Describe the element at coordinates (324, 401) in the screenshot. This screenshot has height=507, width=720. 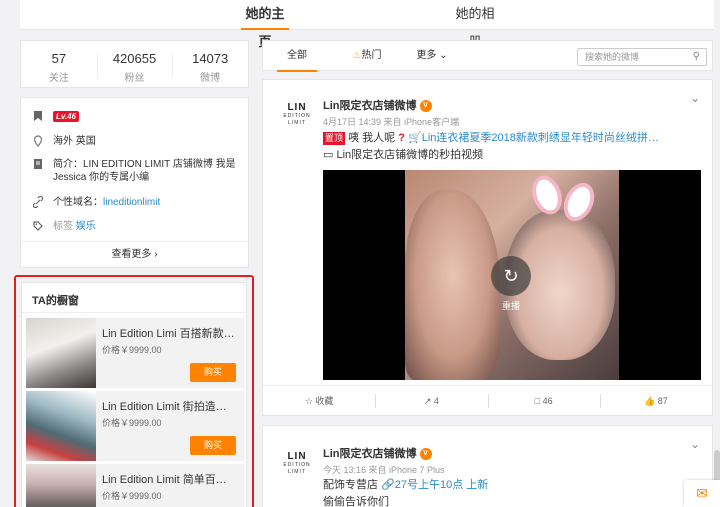
I see `favorite-label: 收藏` at that location.